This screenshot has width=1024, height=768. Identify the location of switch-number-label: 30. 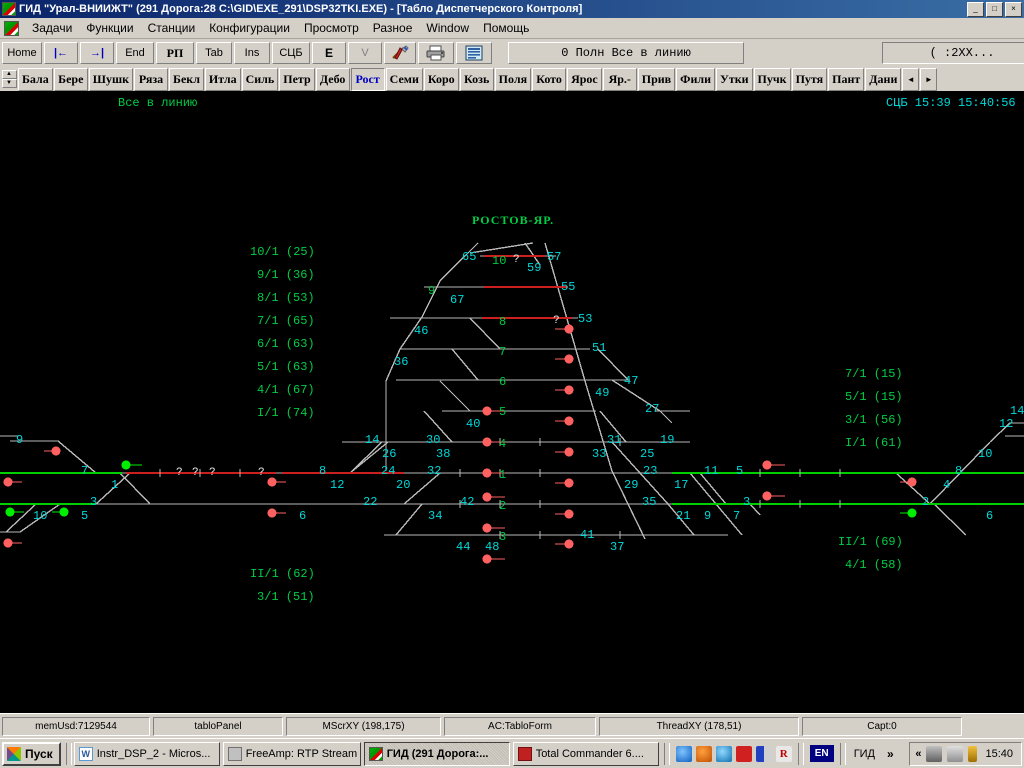
(433, 440).